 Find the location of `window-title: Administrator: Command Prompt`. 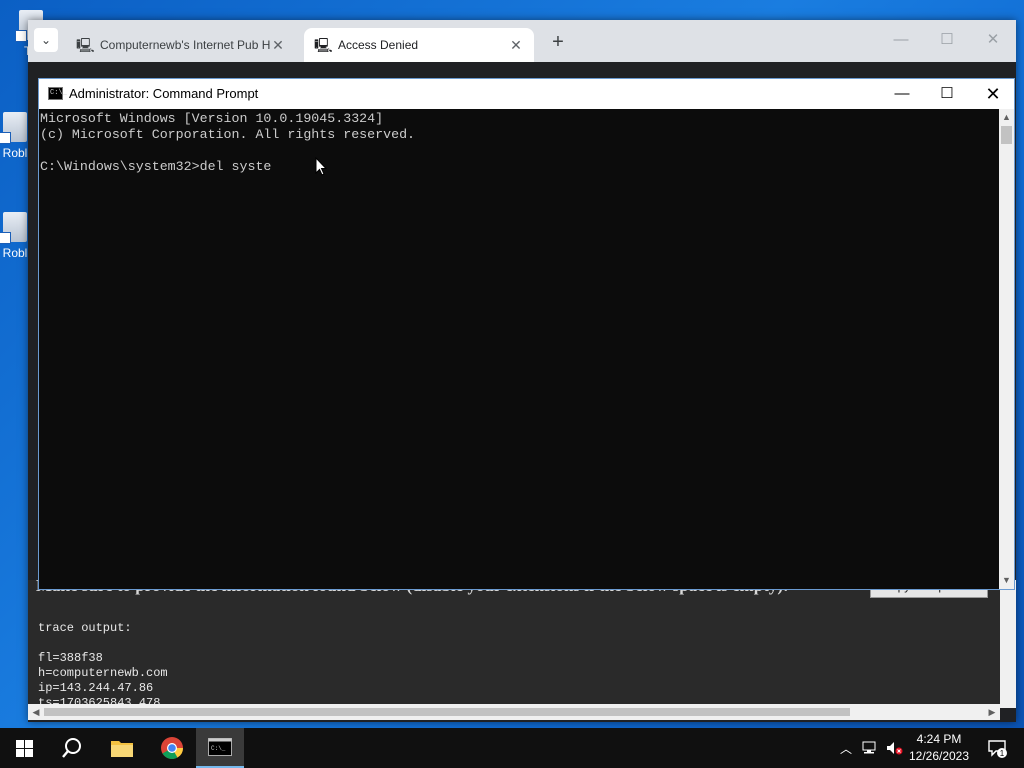

window-title: Administrator: Command Prompt is located at coordinates (164, 93).